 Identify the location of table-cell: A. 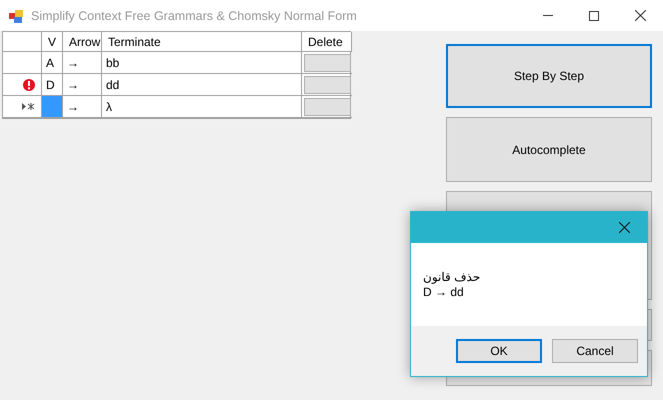
(52, 63).